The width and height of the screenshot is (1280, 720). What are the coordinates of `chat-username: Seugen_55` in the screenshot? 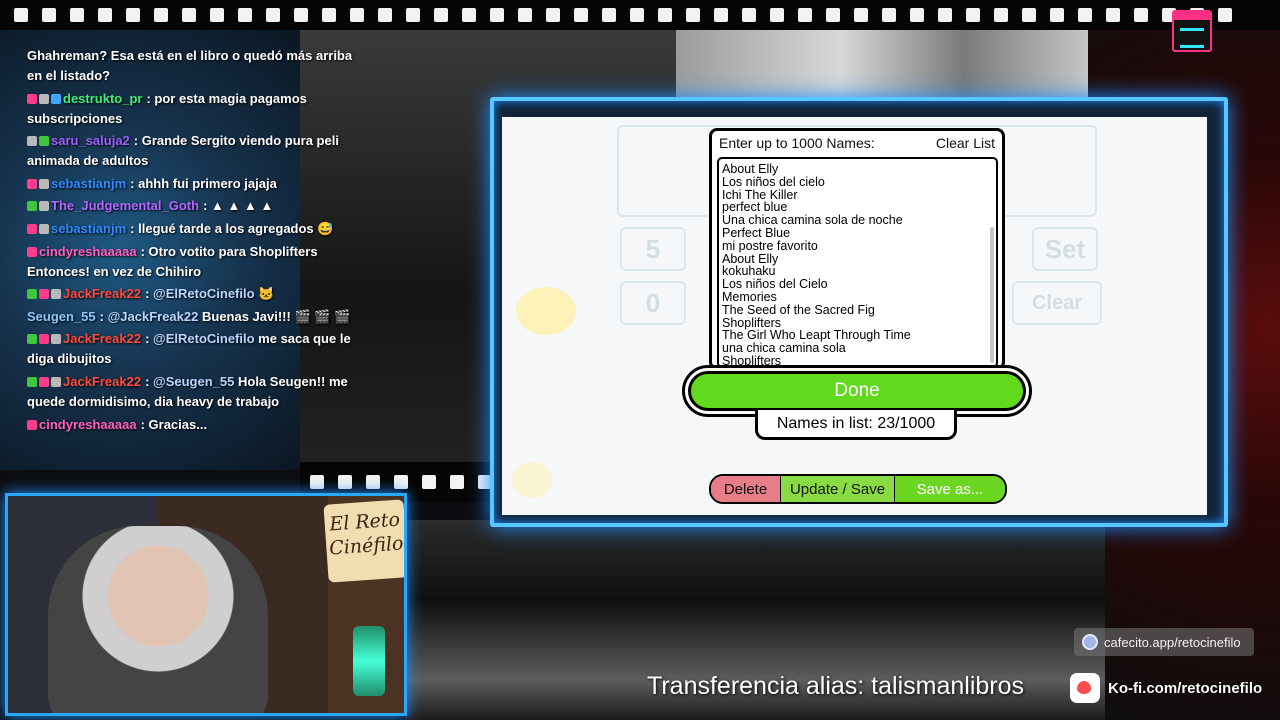 It's located at (61, 316).